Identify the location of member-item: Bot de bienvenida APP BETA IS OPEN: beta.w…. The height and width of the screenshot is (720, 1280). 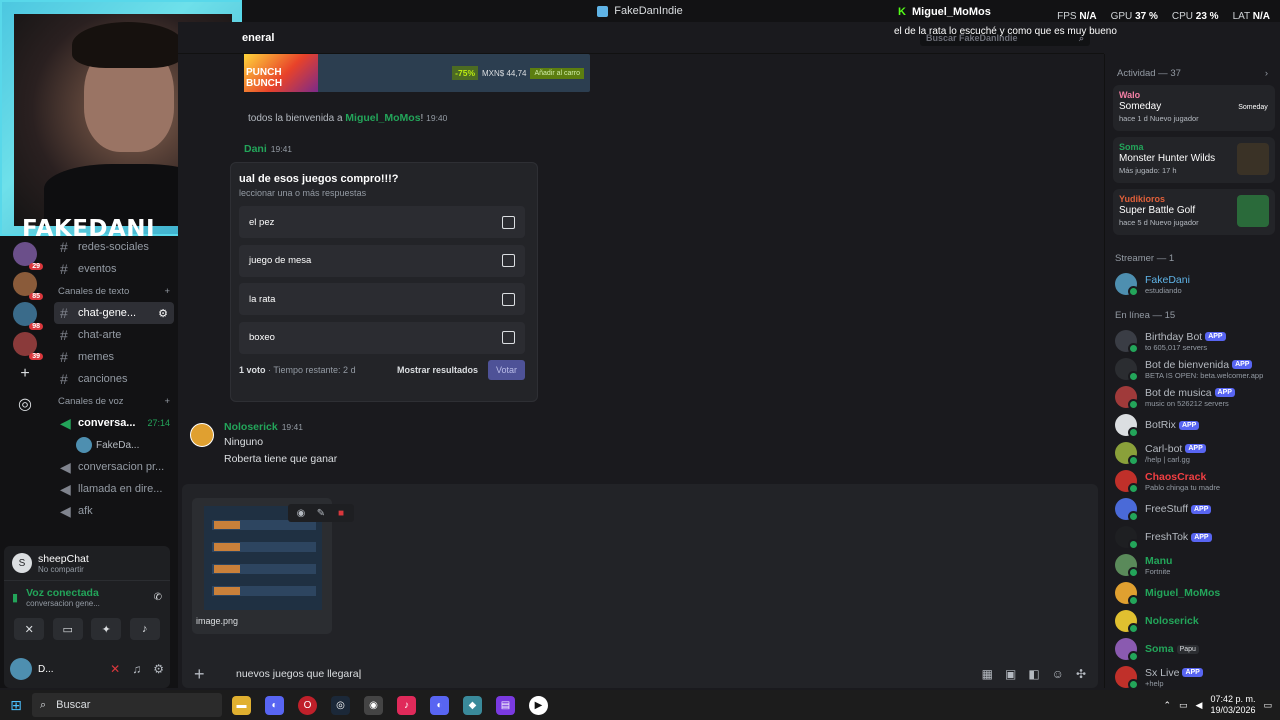
(1196, 369).